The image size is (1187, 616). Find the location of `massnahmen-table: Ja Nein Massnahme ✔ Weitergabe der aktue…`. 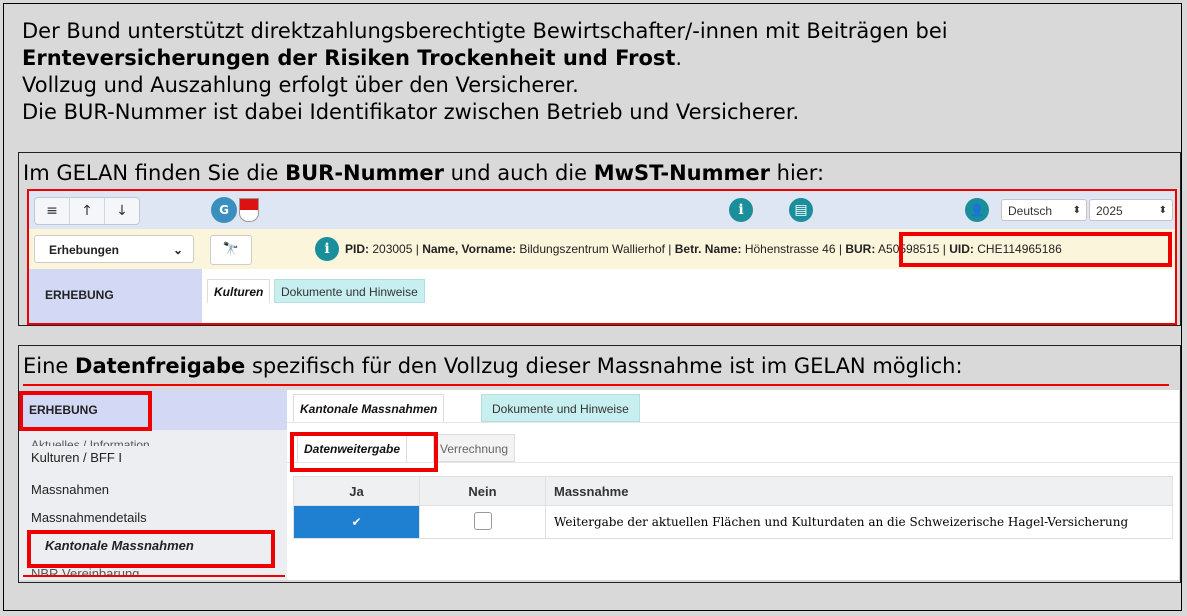

massnahmen-table: Ja Nein Massnahme ✔ Weitergabe der aktue… is located at coordinates (733, 507).